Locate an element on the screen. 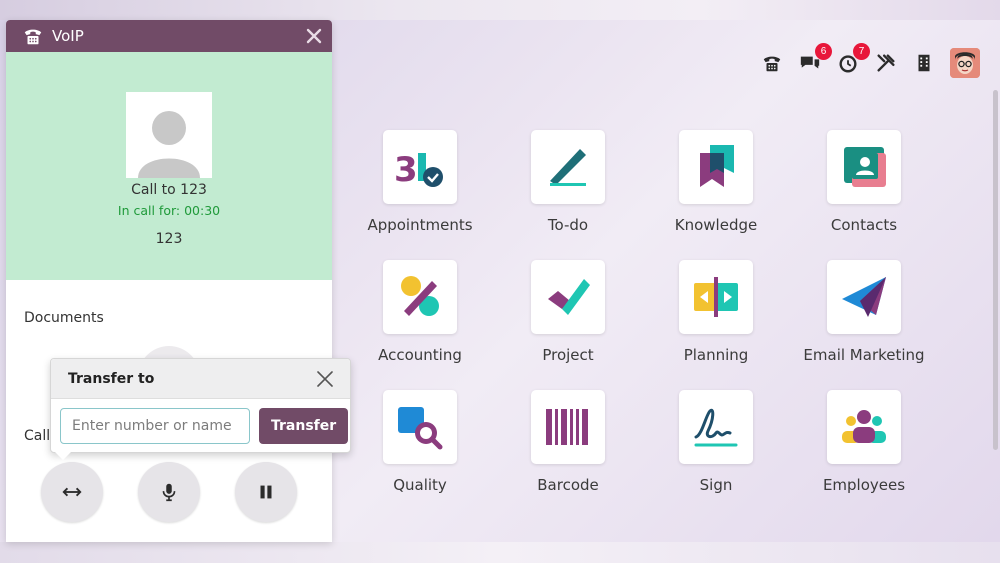  documents-label: Documents is located at coordinates (64, 318).